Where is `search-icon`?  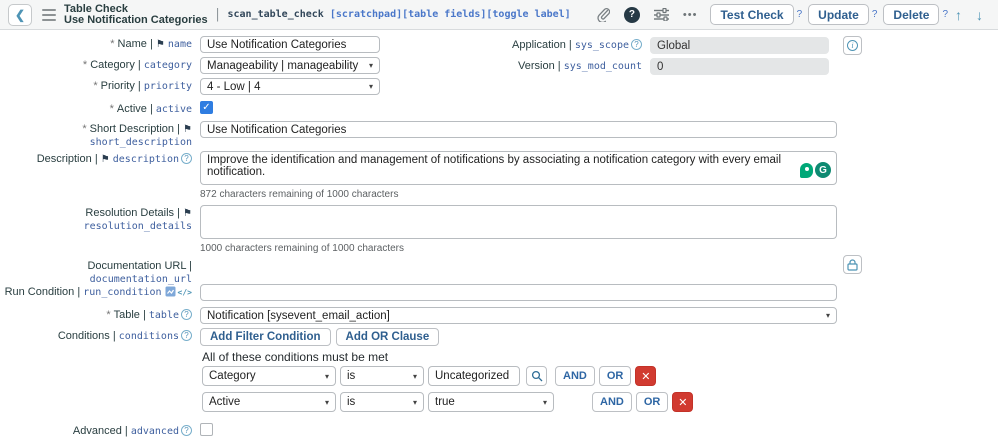
search-icon is located at coordinates (536, 376).